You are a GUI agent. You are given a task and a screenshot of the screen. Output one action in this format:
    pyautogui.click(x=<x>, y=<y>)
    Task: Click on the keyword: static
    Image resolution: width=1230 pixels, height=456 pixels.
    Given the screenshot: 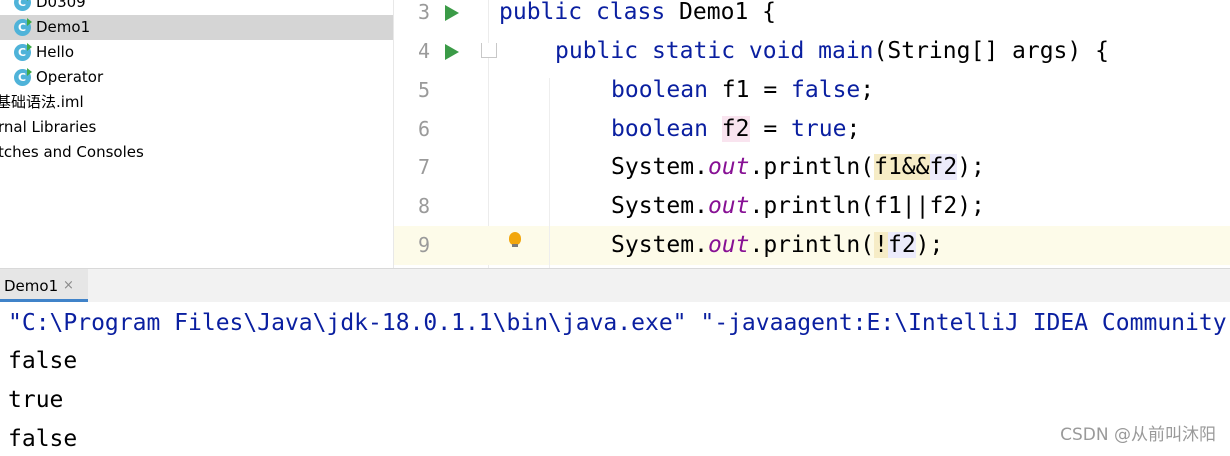 What is the action you would take?
    pyautogui.click(x=693, y=51)
    